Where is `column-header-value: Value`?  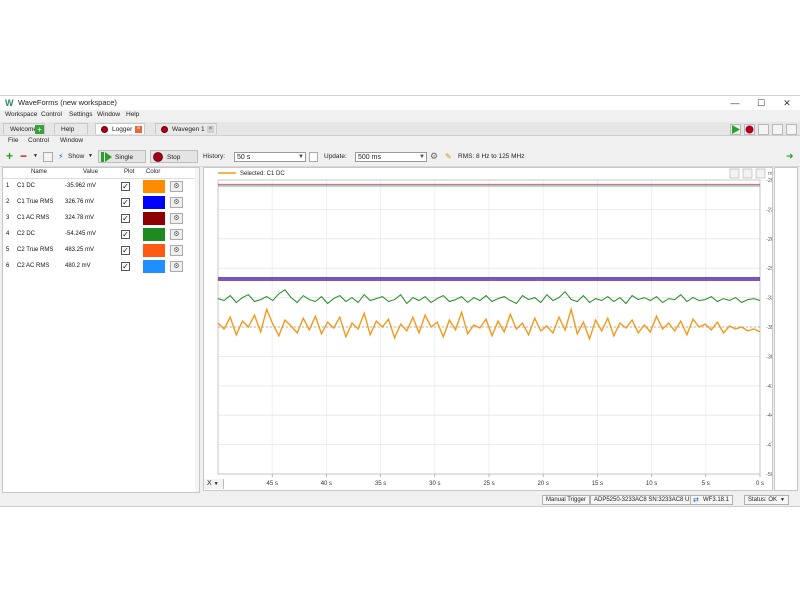
column-header-value: Value is located at coordinates (90, 172).